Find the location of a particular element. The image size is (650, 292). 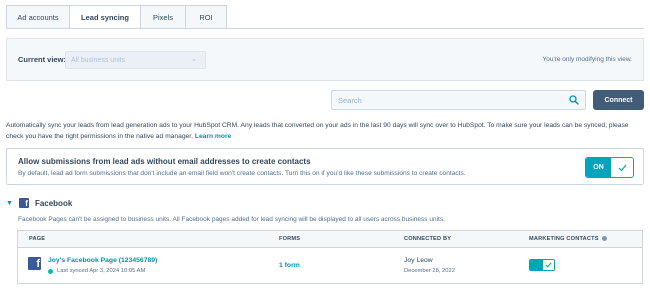

toggle-on-fill is located at coordinates (536, 265).